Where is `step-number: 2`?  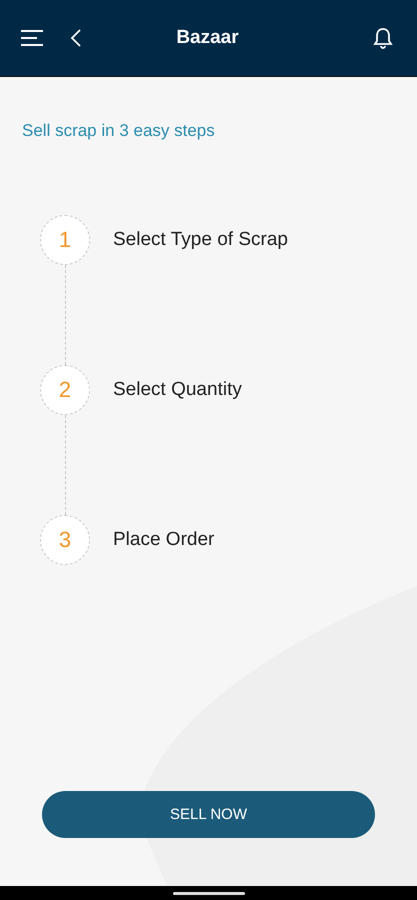
step-number: 2 is located at coordinates (65, 390).